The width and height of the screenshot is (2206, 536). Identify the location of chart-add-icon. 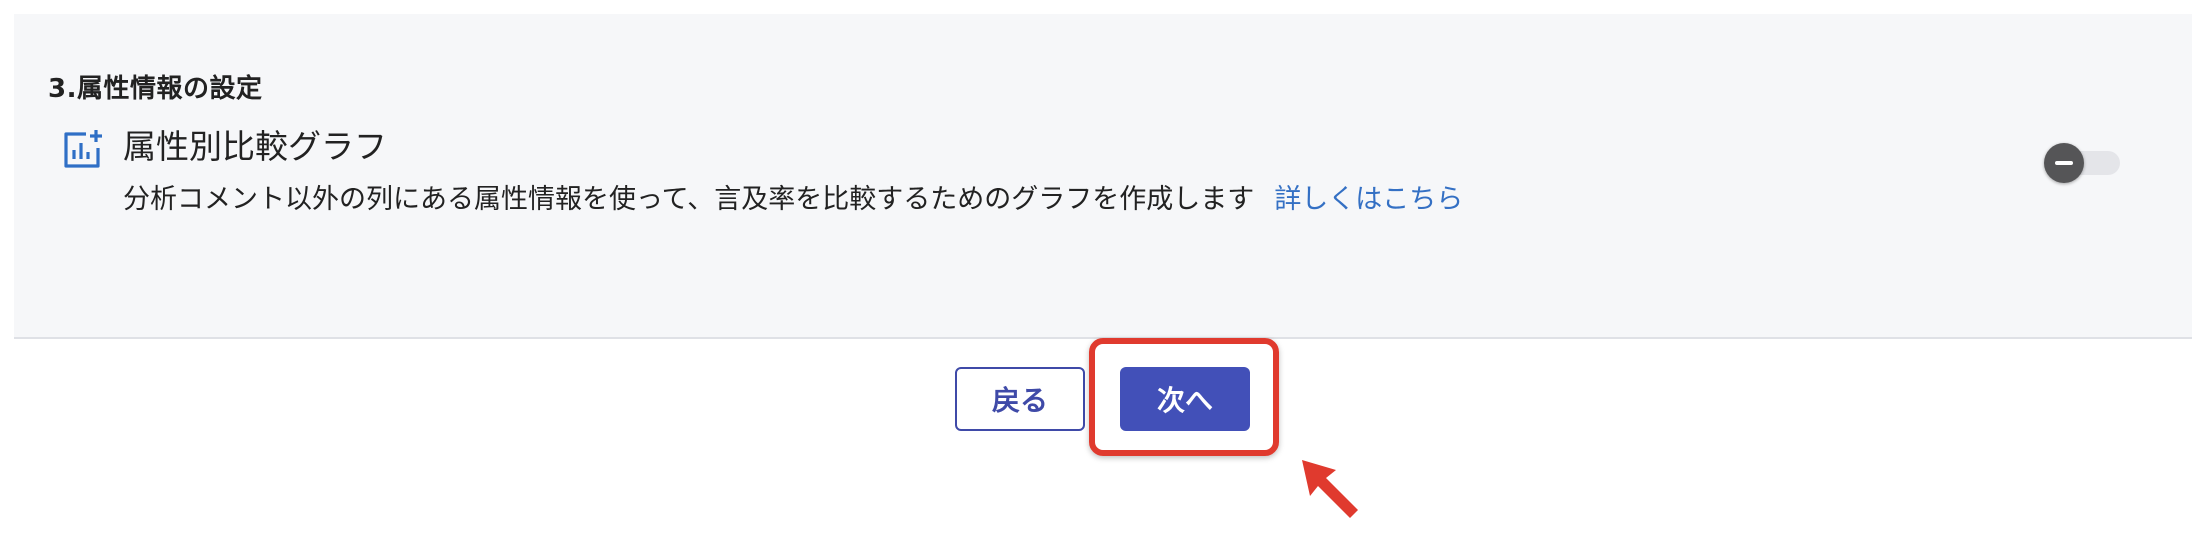
(83, 149).